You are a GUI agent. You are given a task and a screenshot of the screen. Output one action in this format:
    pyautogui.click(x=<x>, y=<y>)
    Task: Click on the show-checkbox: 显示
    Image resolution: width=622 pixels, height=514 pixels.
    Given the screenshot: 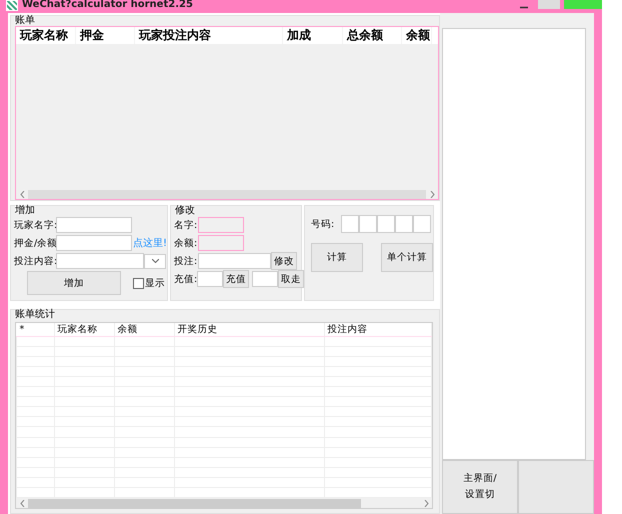 What is the action you would take?
    pyautogui.click(x=149, y=283)
    